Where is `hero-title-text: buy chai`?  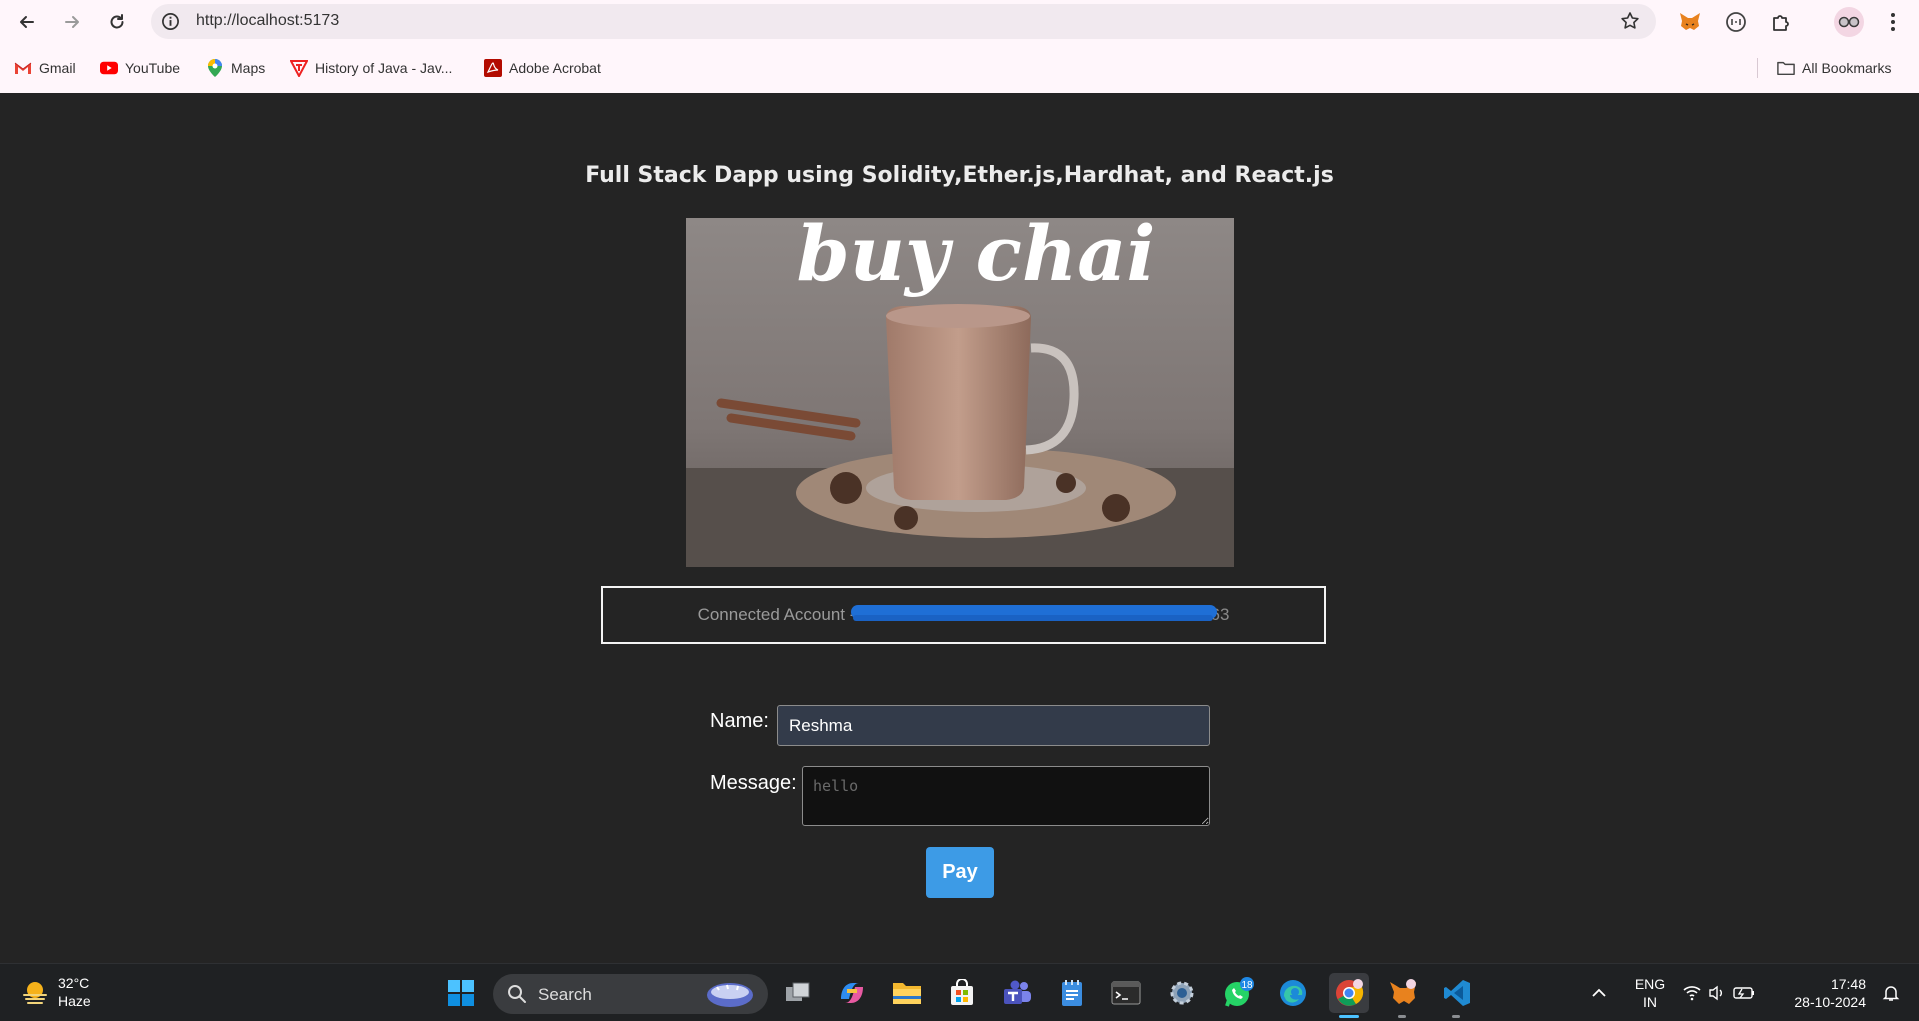 hero-title-text: buy chai is located at coordinates (976, 258).